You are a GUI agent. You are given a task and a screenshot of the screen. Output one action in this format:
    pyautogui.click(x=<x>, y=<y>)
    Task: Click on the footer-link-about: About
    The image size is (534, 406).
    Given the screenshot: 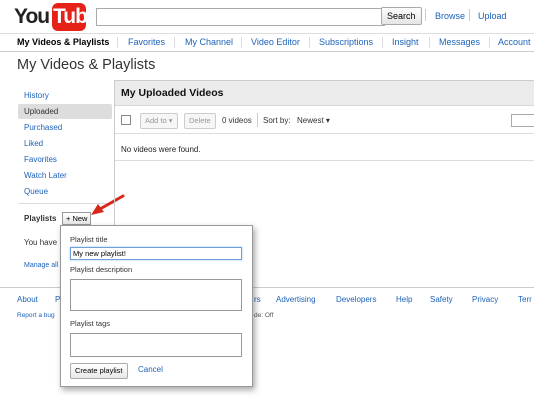 What is the action you would take?
    pyautogui.click(x=27, y=299)
    